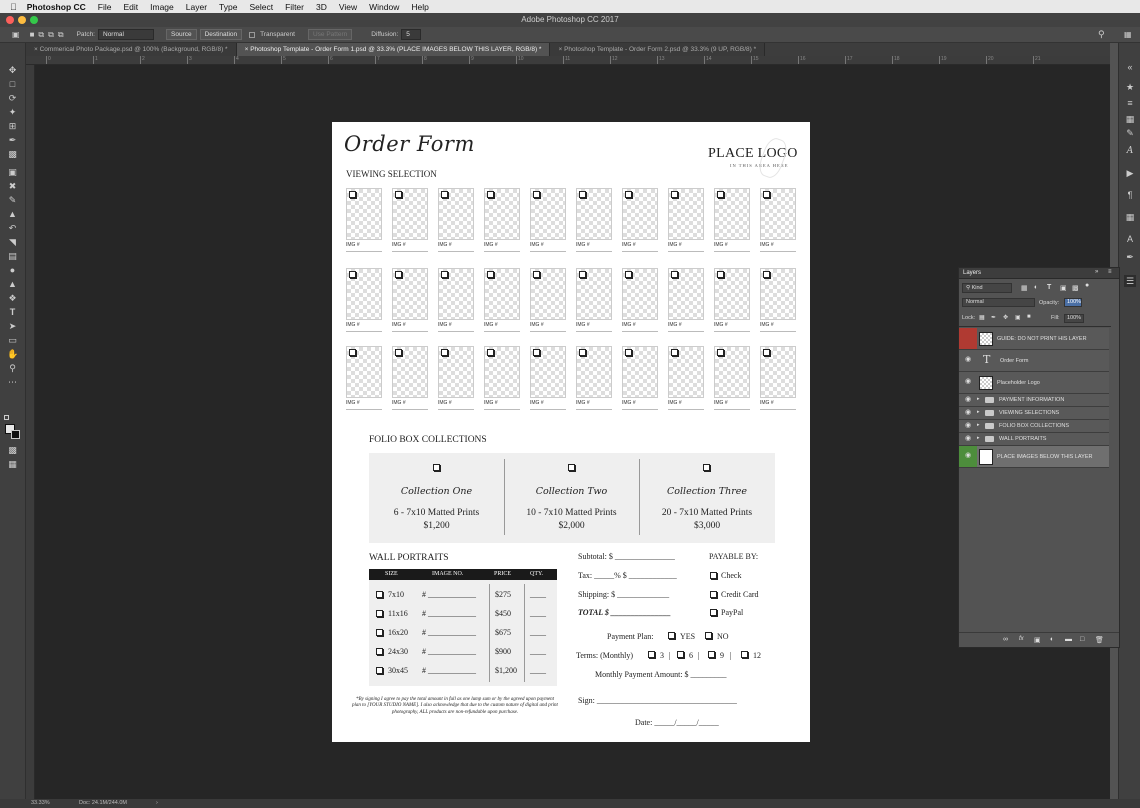  Describe the element at coordinates (1034, 413) in the screenshot. I see `layer-group-viewing-selections: ◉ ▸ VIEWING SELECTIONS` at that location.